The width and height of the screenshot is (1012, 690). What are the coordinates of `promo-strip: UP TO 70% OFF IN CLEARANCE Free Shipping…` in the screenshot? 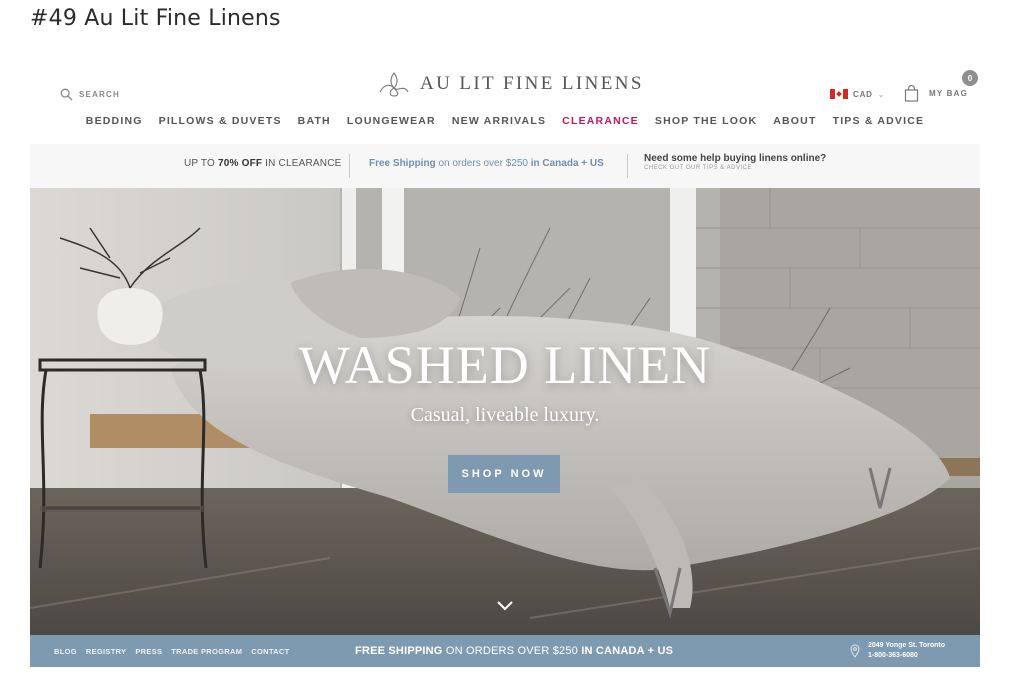 It's located at (505, 166).